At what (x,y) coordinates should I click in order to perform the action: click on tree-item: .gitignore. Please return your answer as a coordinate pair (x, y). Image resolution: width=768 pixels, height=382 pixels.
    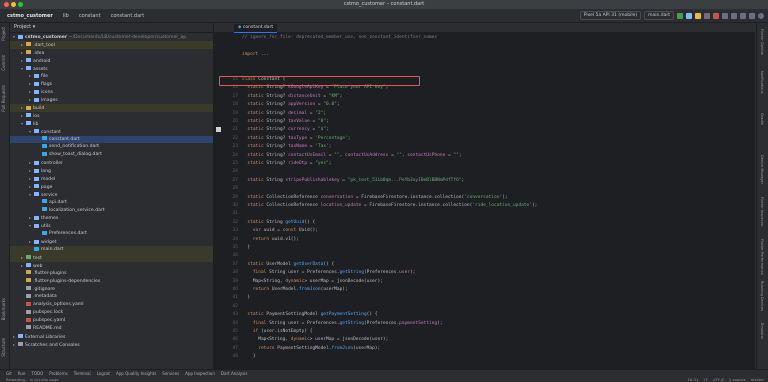
    Looking at the image, I should click on (111, 290).